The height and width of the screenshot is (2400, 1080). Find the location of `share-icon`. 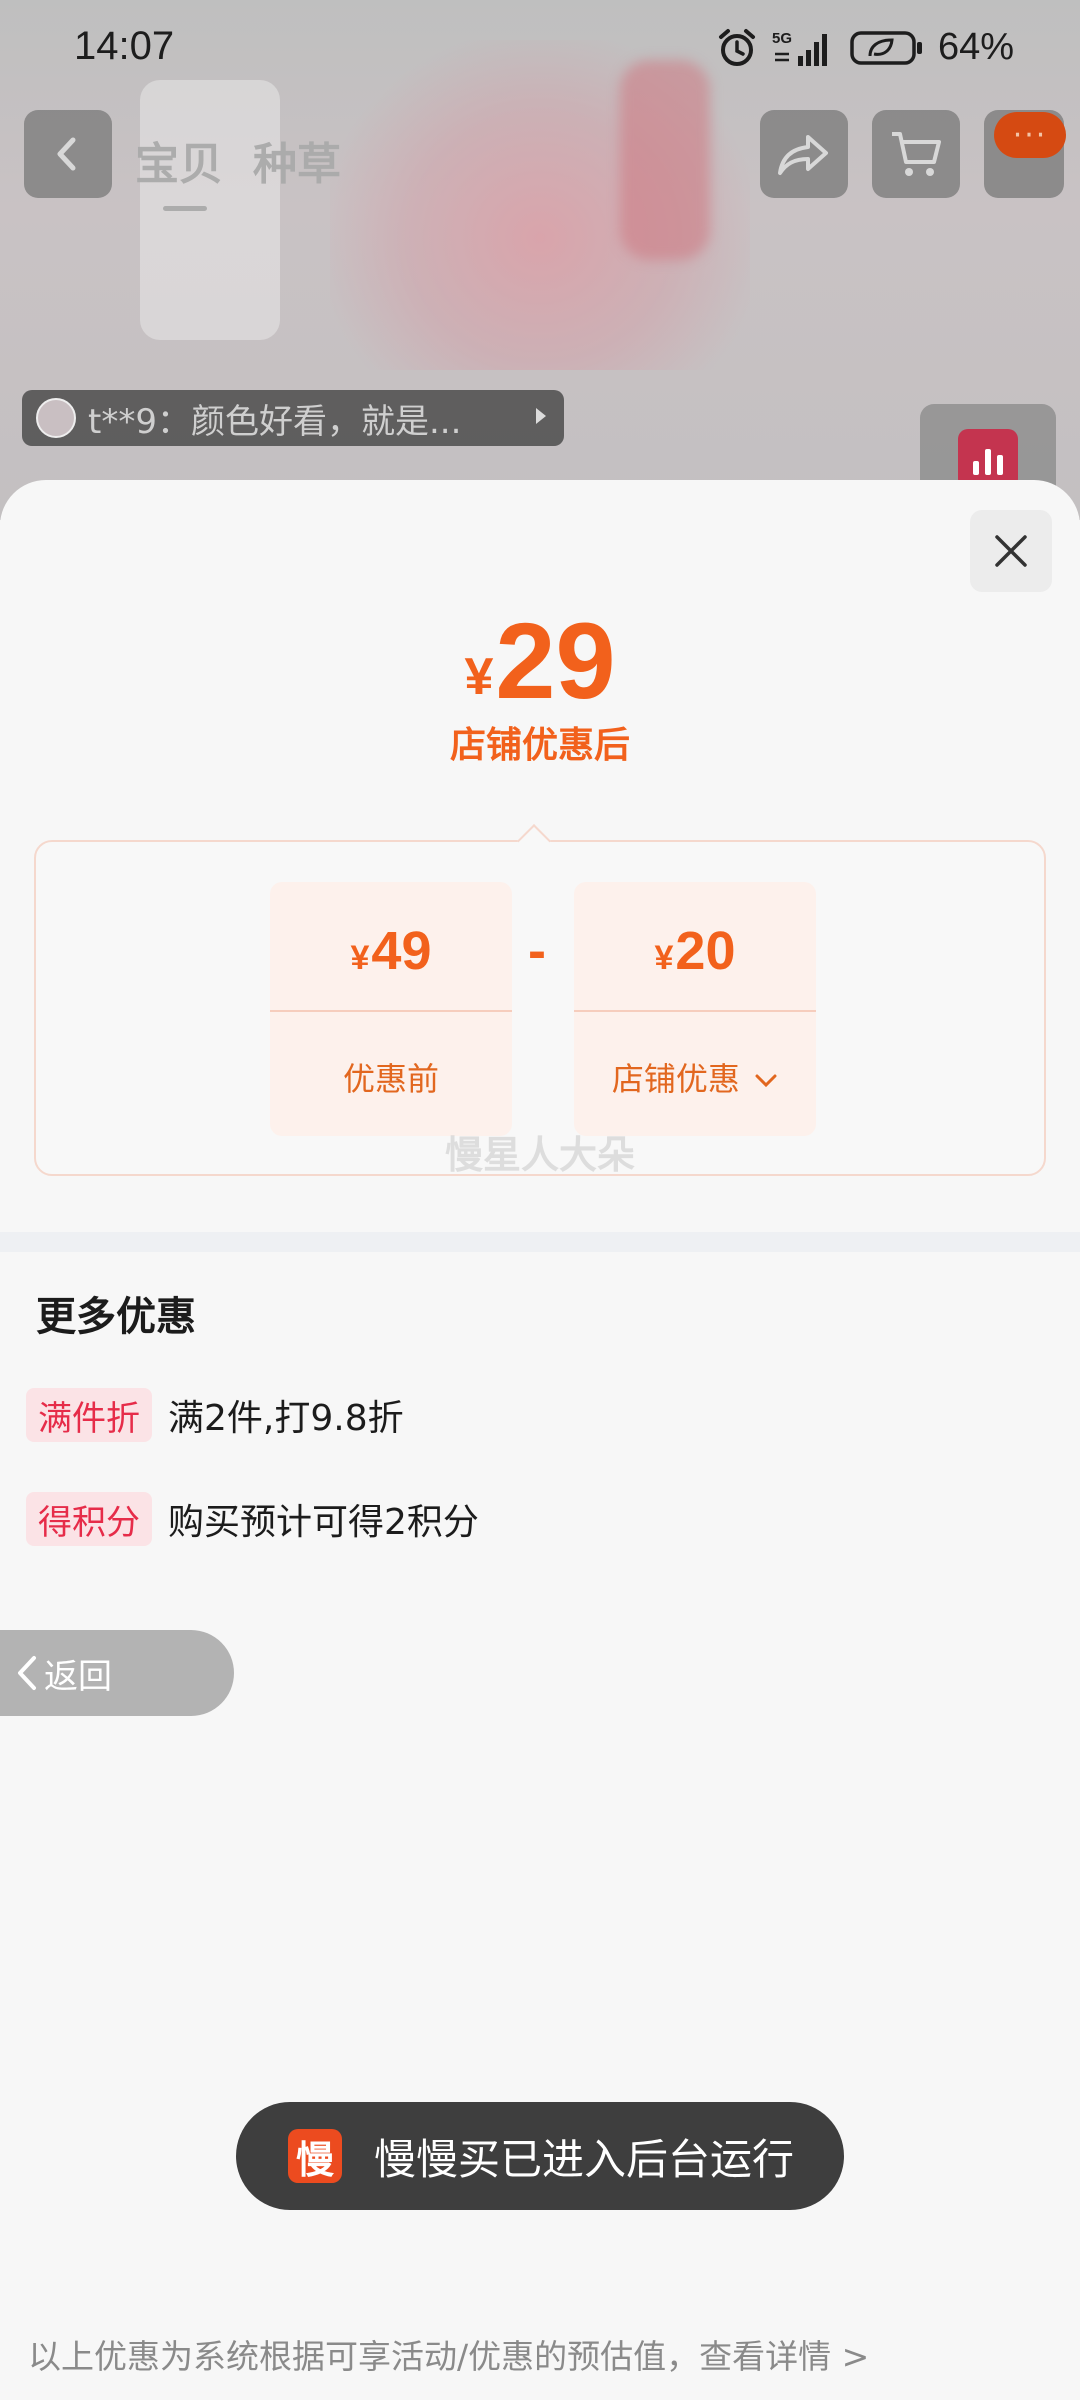

share-icon is located at coordinates (803, 155).